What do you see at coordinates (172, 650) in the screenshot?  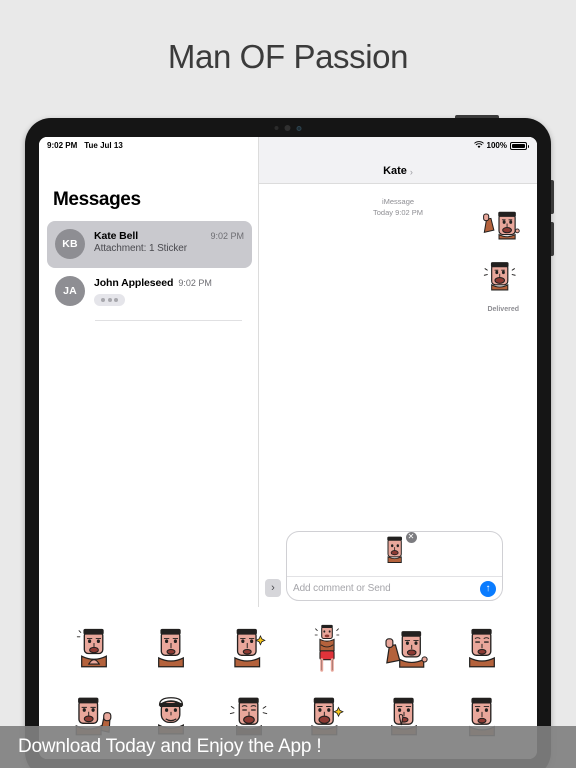 I see `sticker-plain` at bounding box center [172, 650].